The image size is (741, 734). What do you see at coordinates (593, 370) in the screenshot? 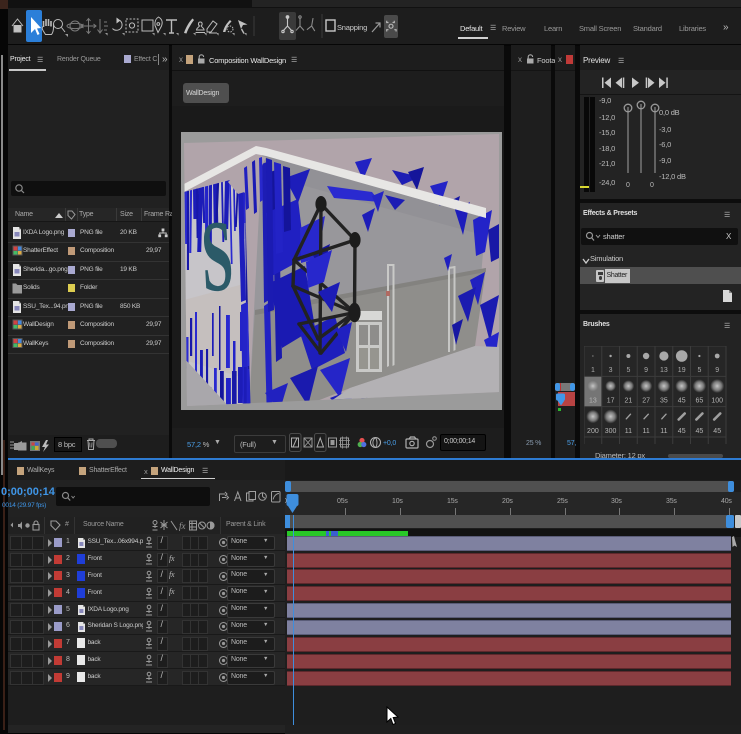
I see `svg-text: 1` at bounding box center [593, 370].